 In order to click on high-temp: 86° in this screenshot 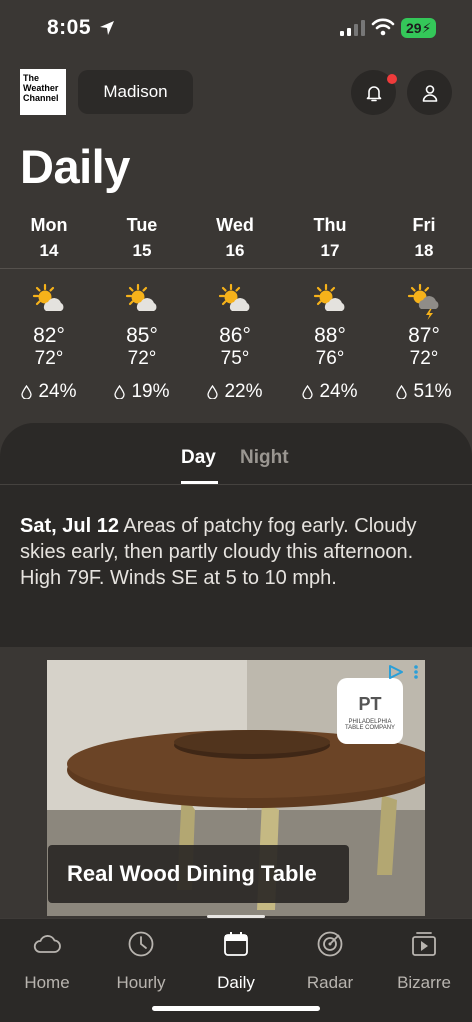, I will do `click(235, 335)`.